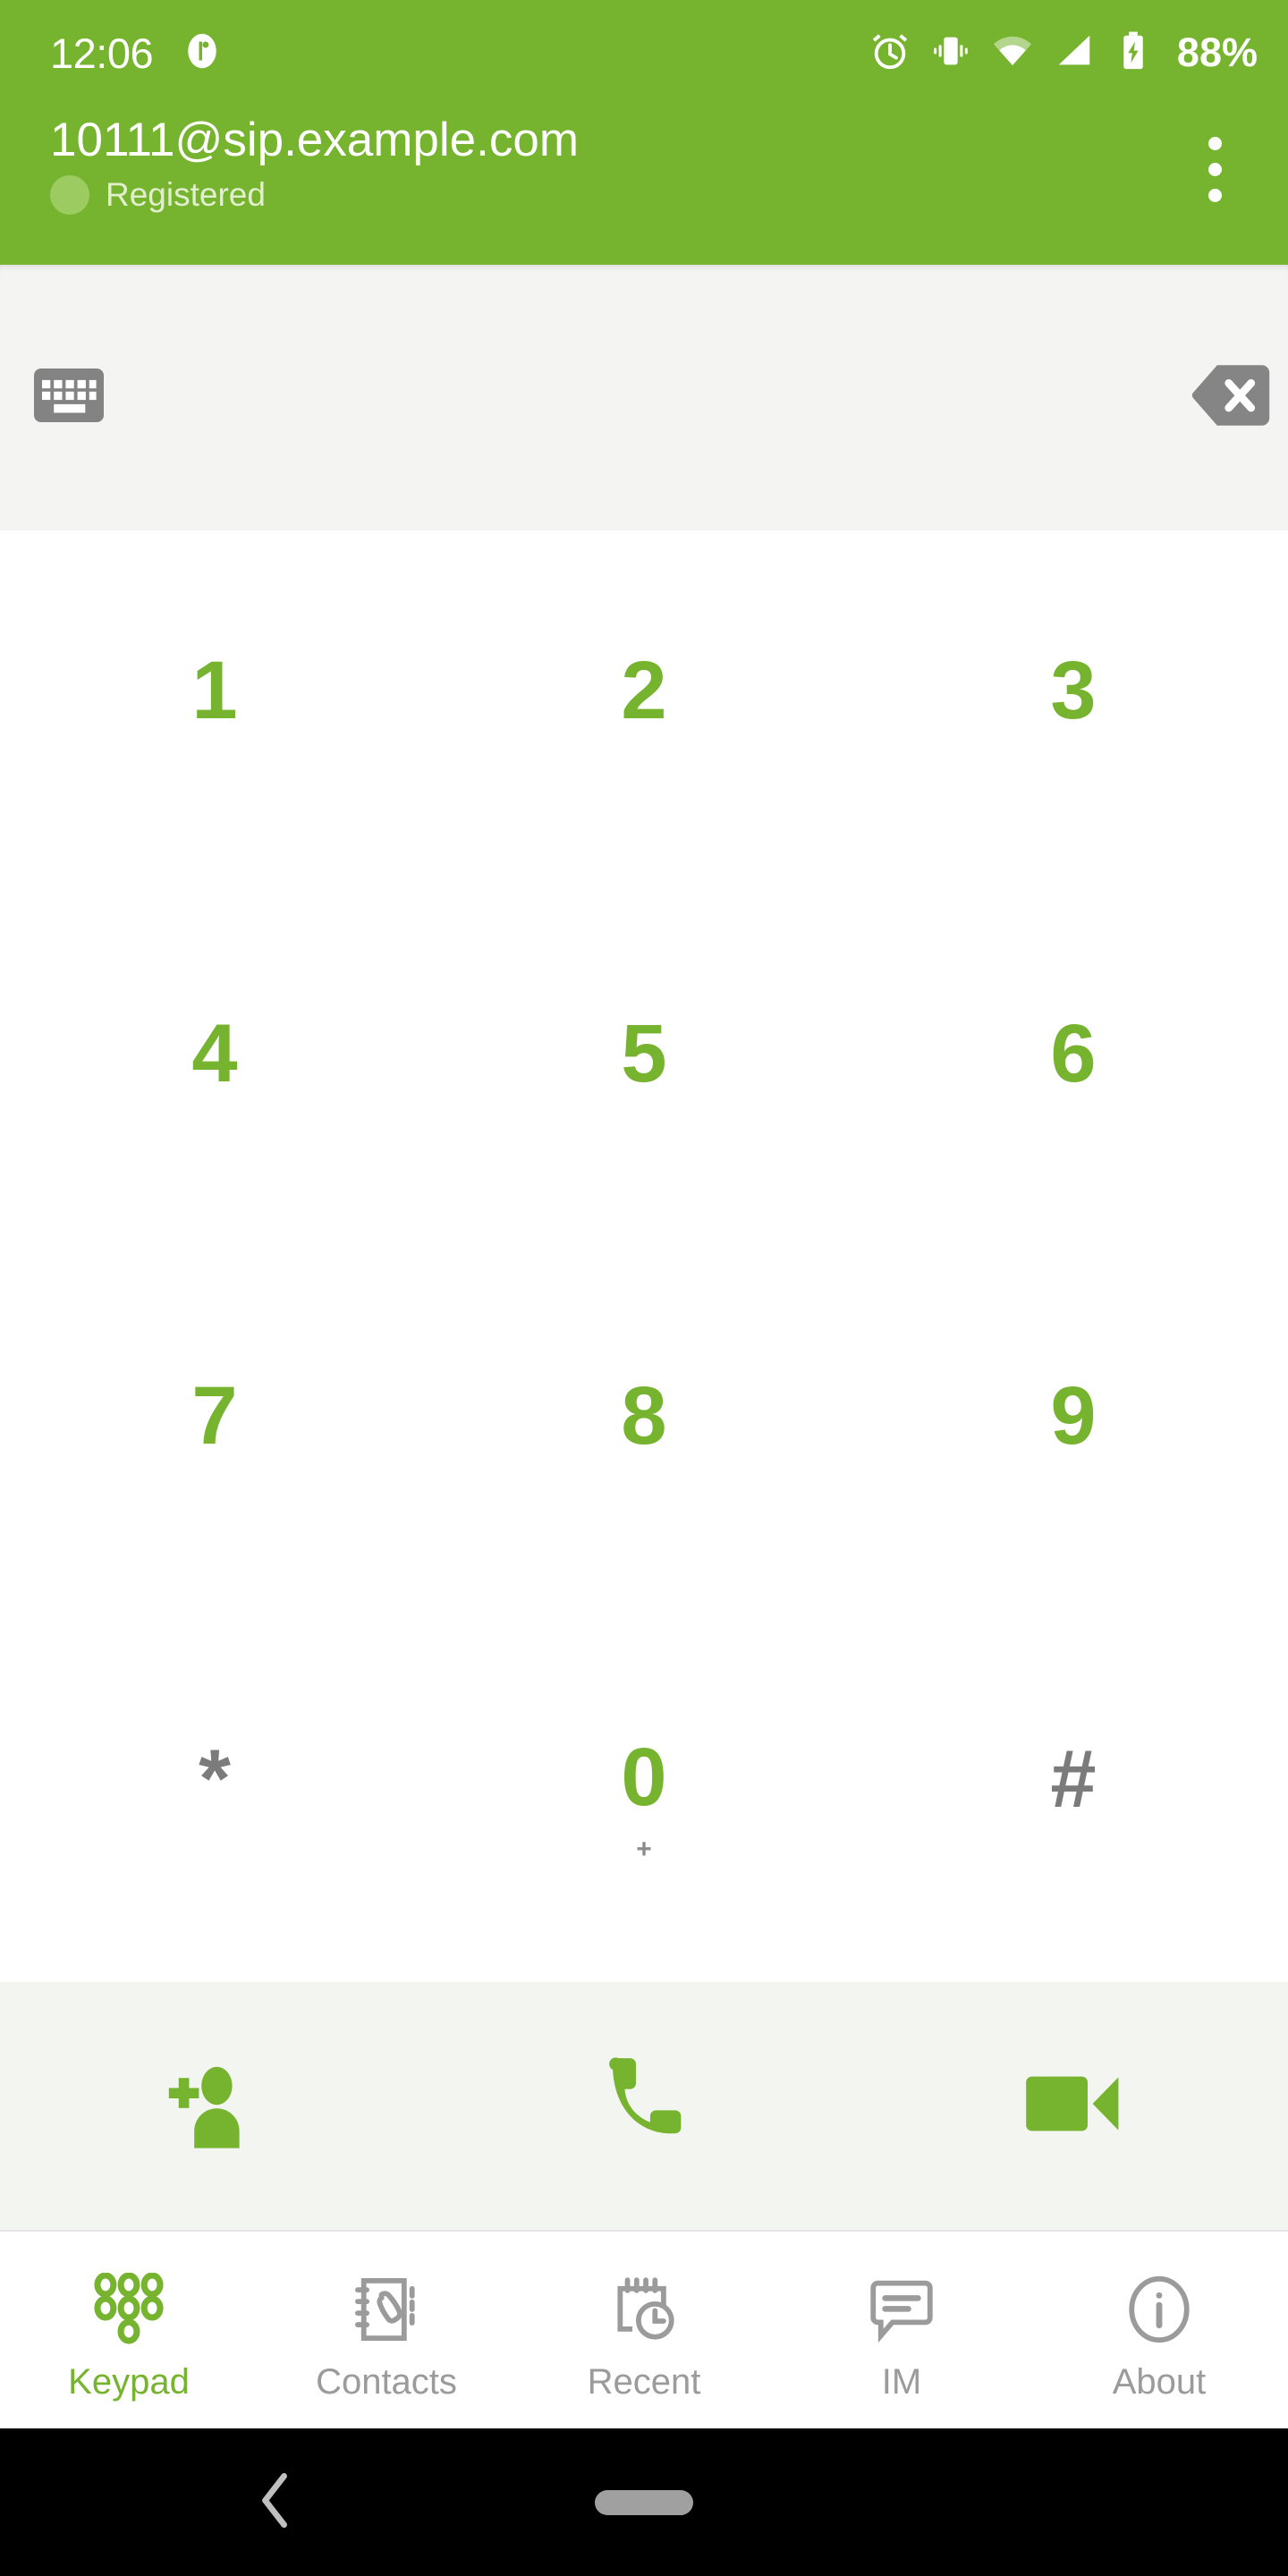  What do you see at coordinates (214, 1416) in the screenshot?
I see `key-7-label: 7` at bounding box center [214, 1416].